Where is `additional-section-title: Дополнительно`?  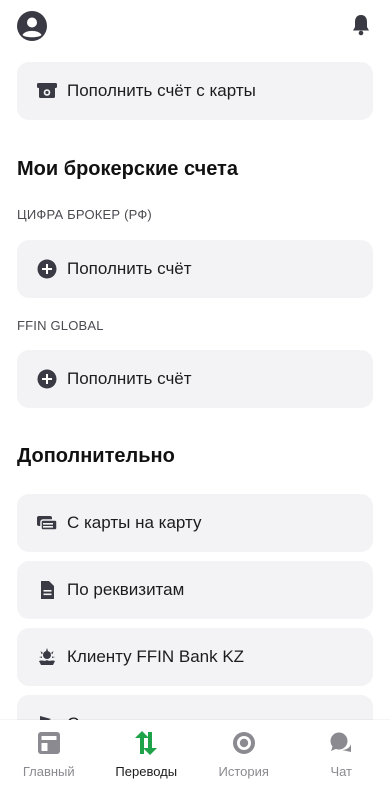
additional-section-title: Дополнительно is located at coordinates (96, 456).